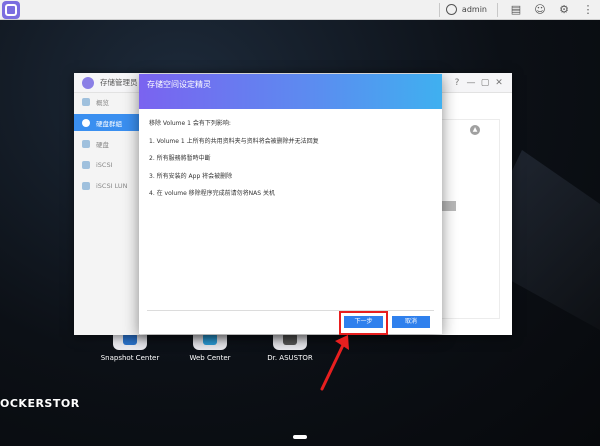  I want to click on help-icon: ?, so click(457, 83).